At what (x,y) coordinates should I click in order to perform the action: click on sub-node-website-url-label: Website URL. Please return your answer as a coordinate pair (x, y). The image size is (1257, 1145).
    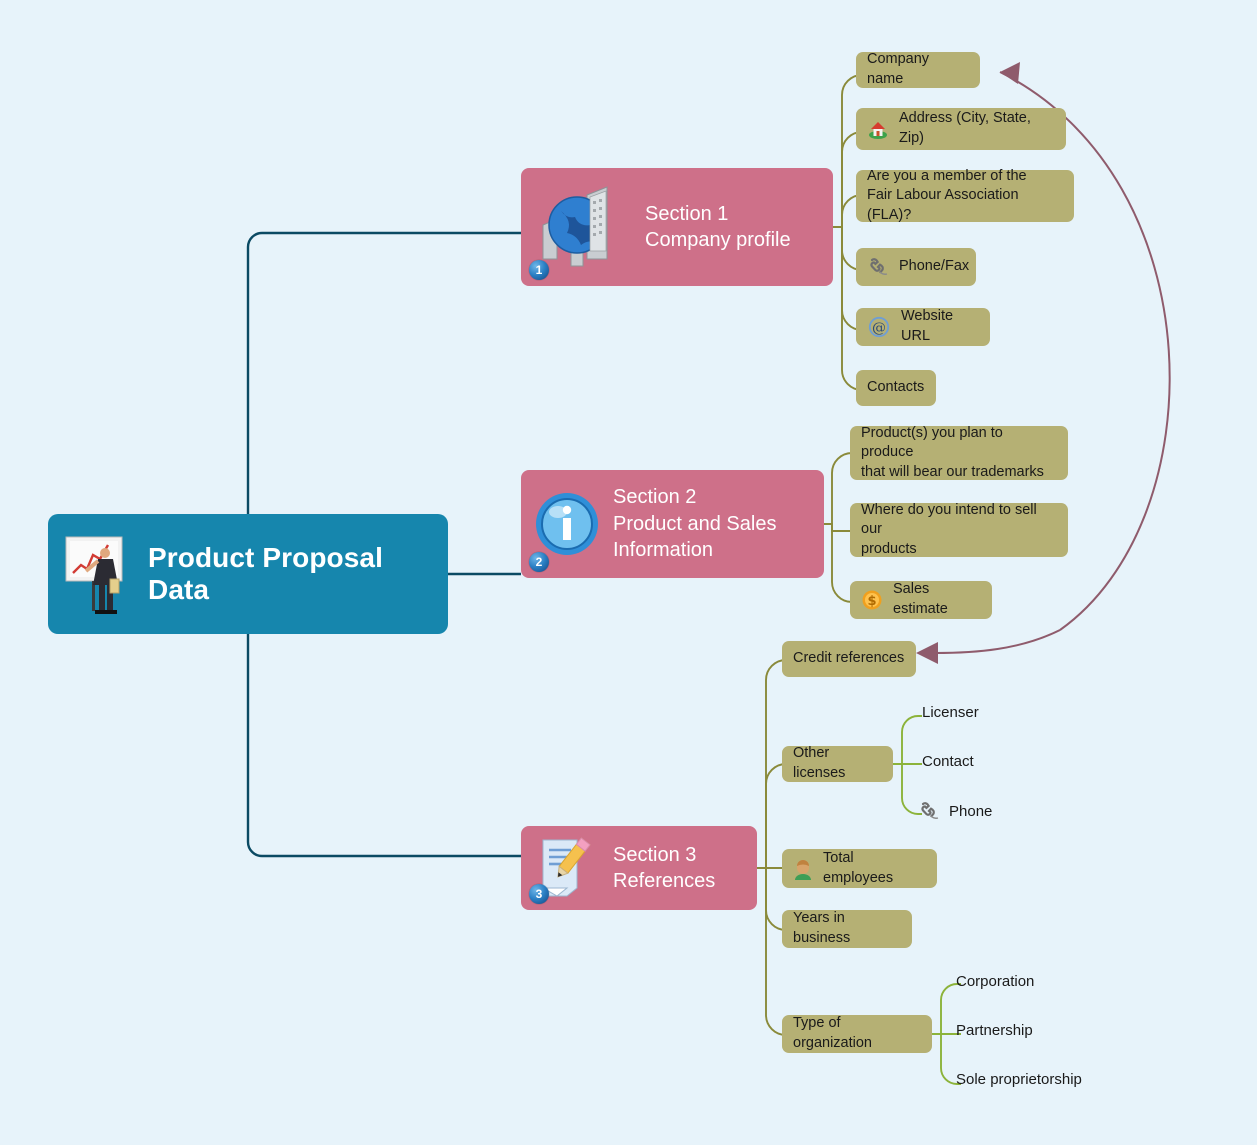
    Looking at the image, I should click on (927, 326).